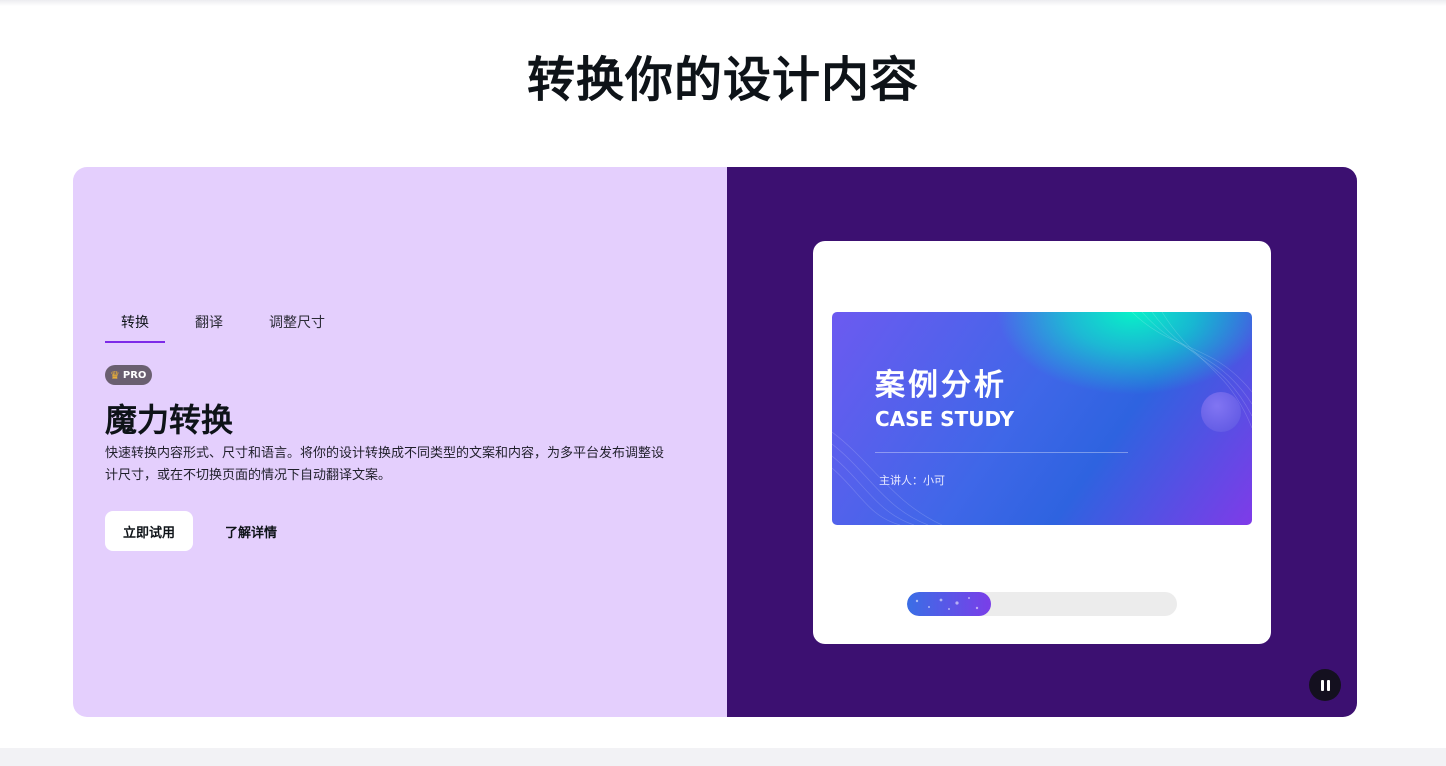  I want to click on header-shadow, so click(723, 3).